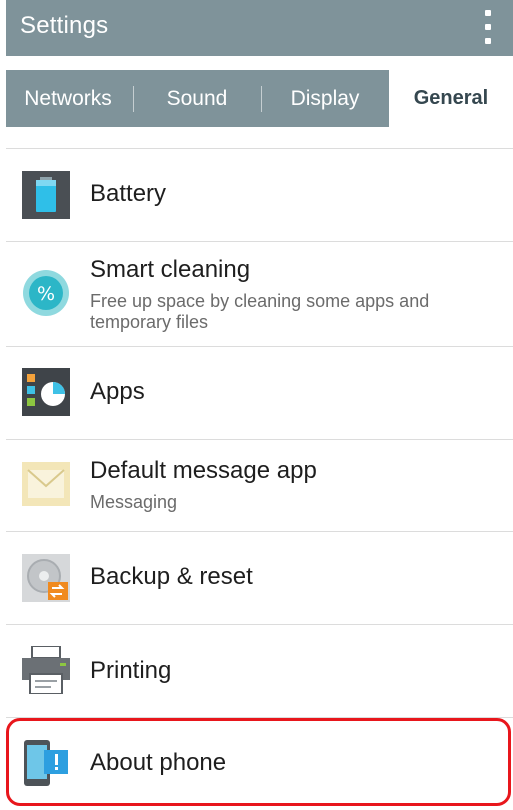 The height and width of the screenshot is (810, 513). What do you see at coordinates (46, 670) in the screenshot?
I see `printer-icon` at bounding box center [46, 670].